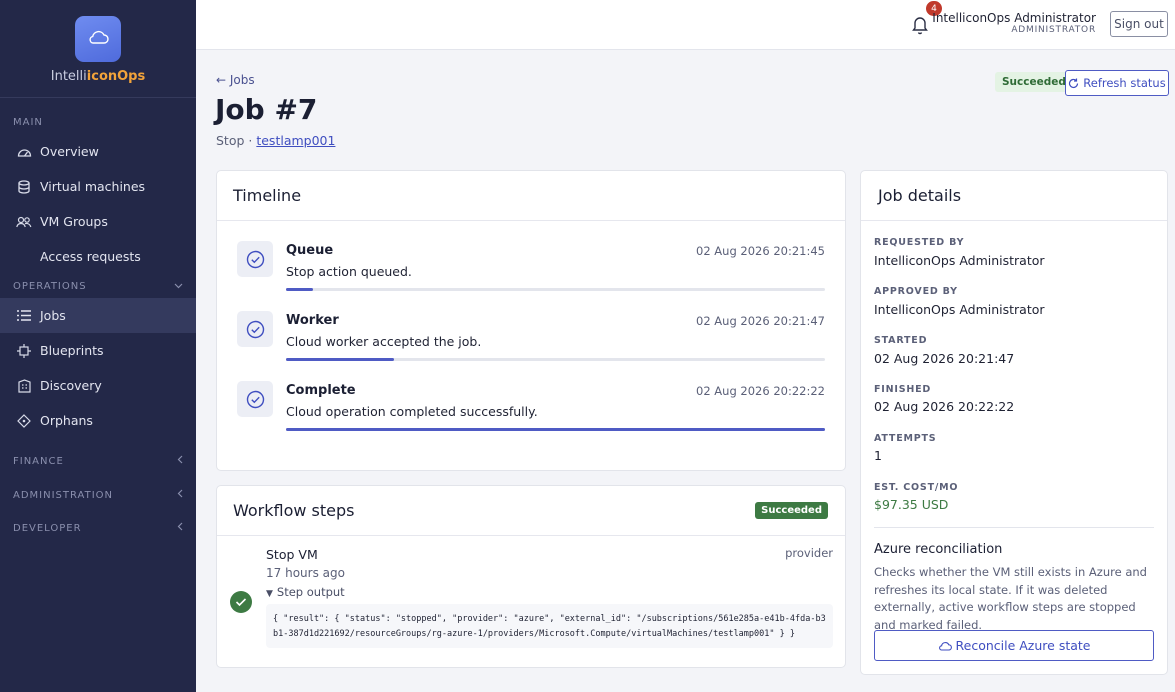  I want to click on brand-logo, so click(98, 39).